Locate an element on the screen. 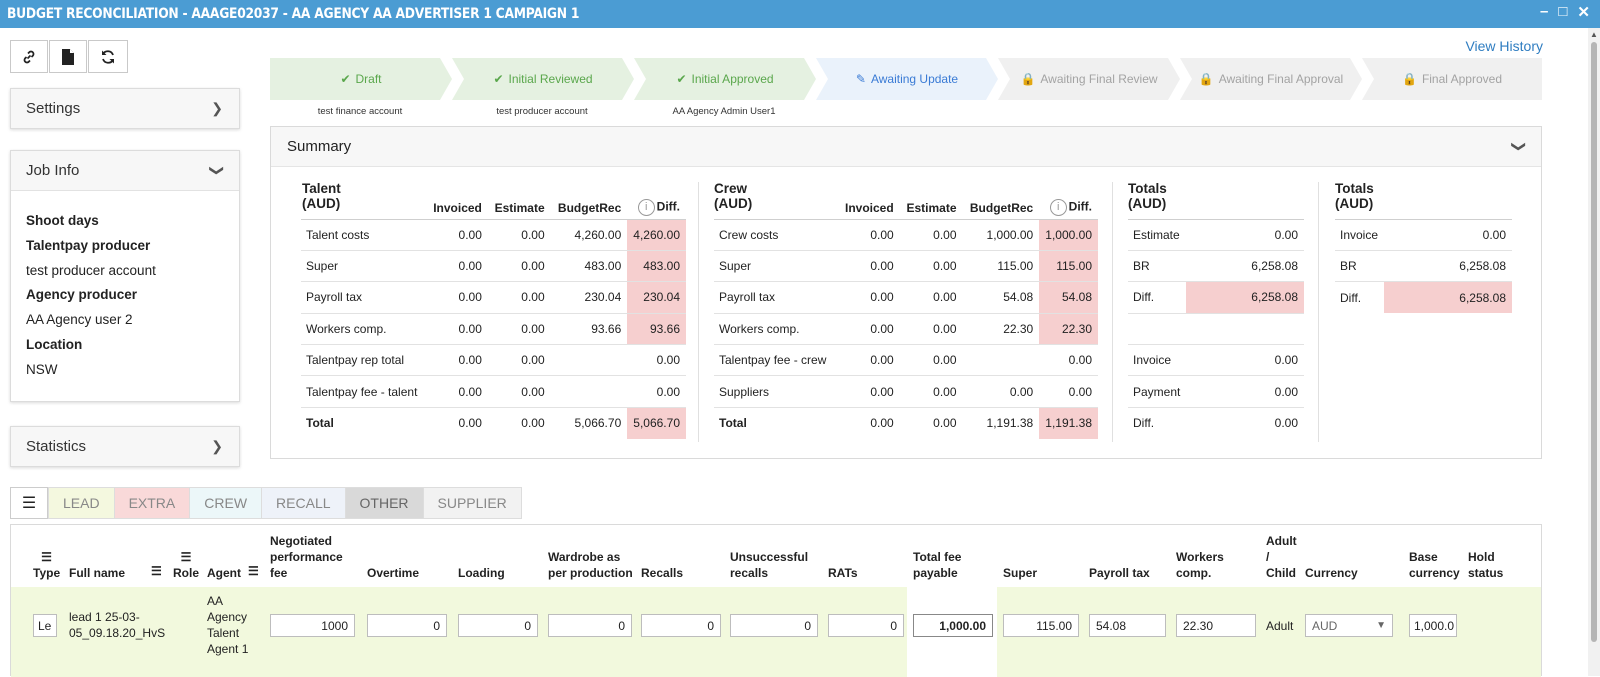 The height and width of the screenshot is (677, 1600). shoot-days-label: Shoot days is located at coordinates (62, 220).